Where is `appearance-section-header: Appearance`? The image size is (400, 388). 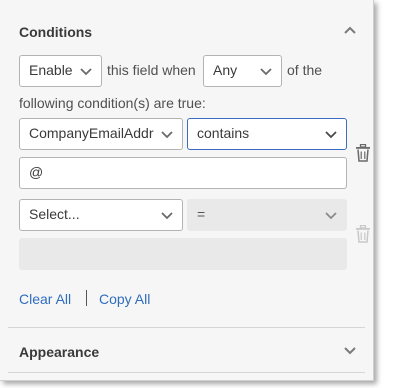 appearance-section-header: Appearance is located at coordinates (186, 341).